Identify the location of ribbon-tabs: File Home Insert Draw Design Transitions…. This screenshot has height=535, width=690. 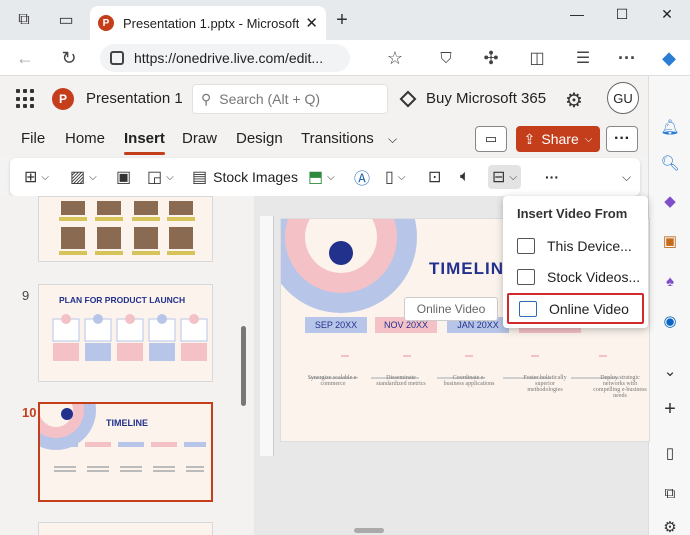
(324, 139).